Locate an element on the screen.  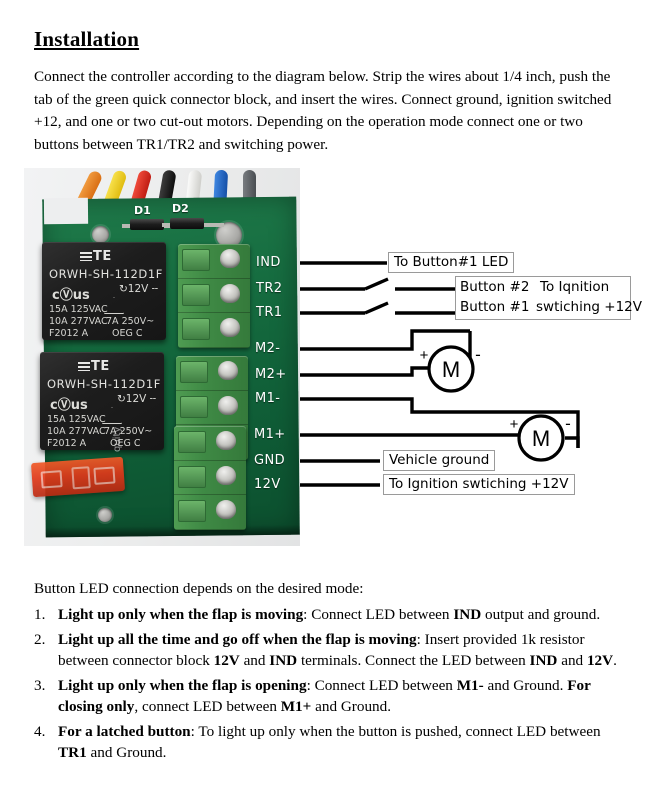
terminal-ref: M1- is located at coordinates (470, 685).